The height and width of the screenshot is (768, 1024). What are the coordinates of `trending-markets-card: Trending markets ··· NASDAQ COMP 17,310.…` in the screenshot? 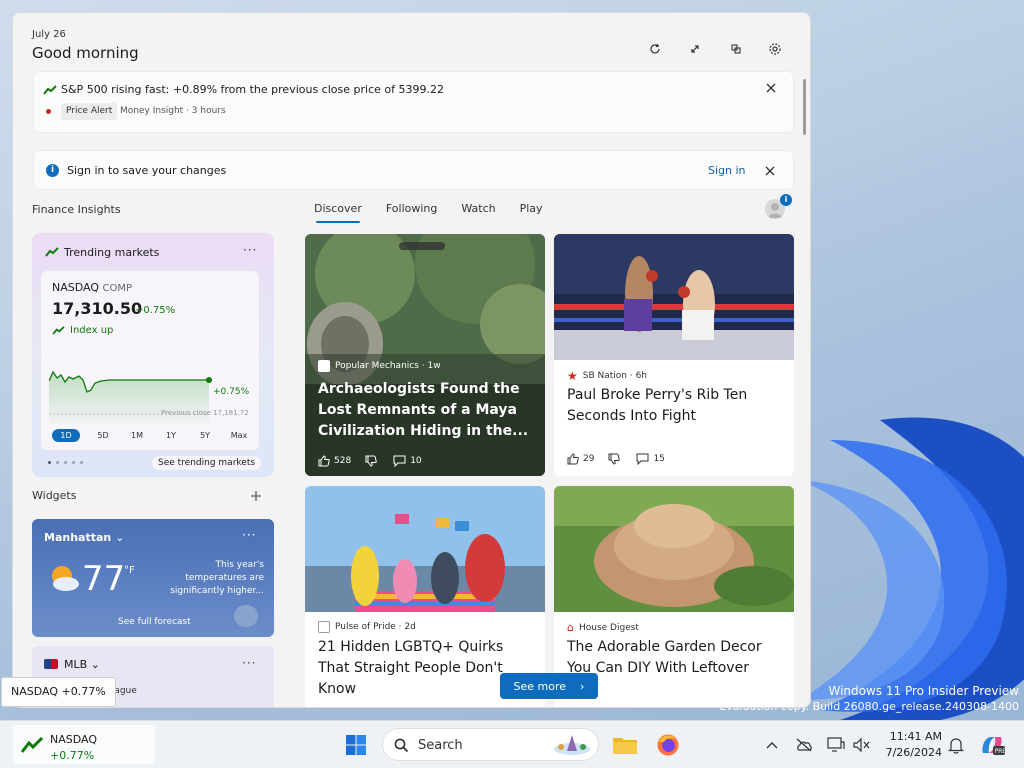 It's located at (153, 355).